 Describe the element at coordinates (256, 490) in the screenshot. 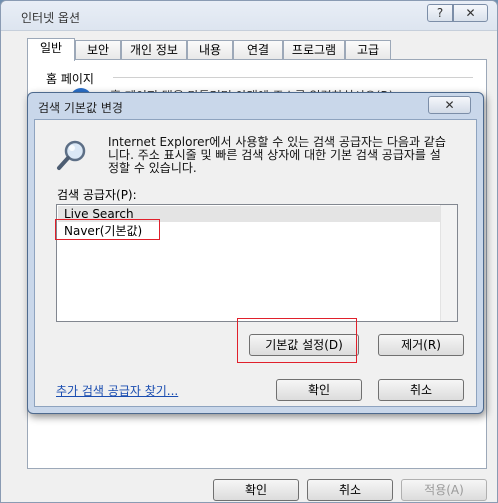

I see `ok-button: 확인` at that location.